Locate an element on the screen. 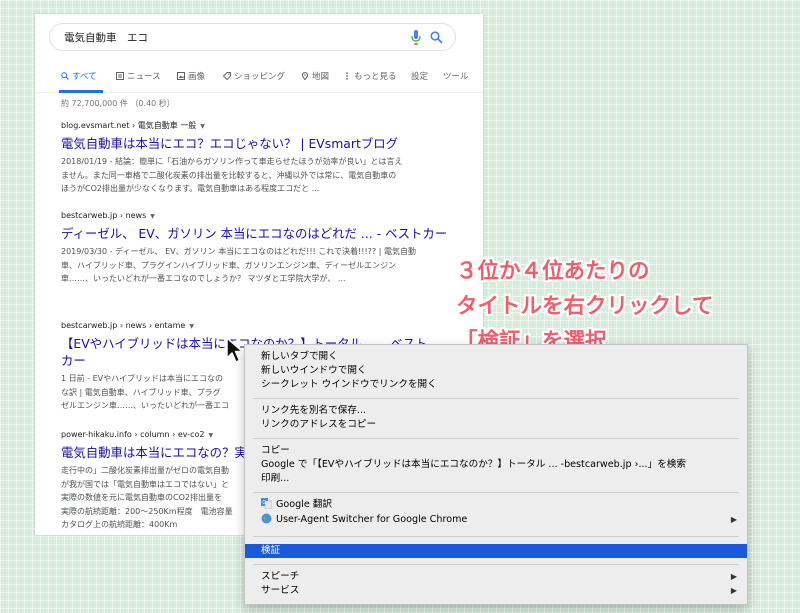 The width and height of the screenshot is (800, 613). tag-icon is located at coordinates (227, 76).